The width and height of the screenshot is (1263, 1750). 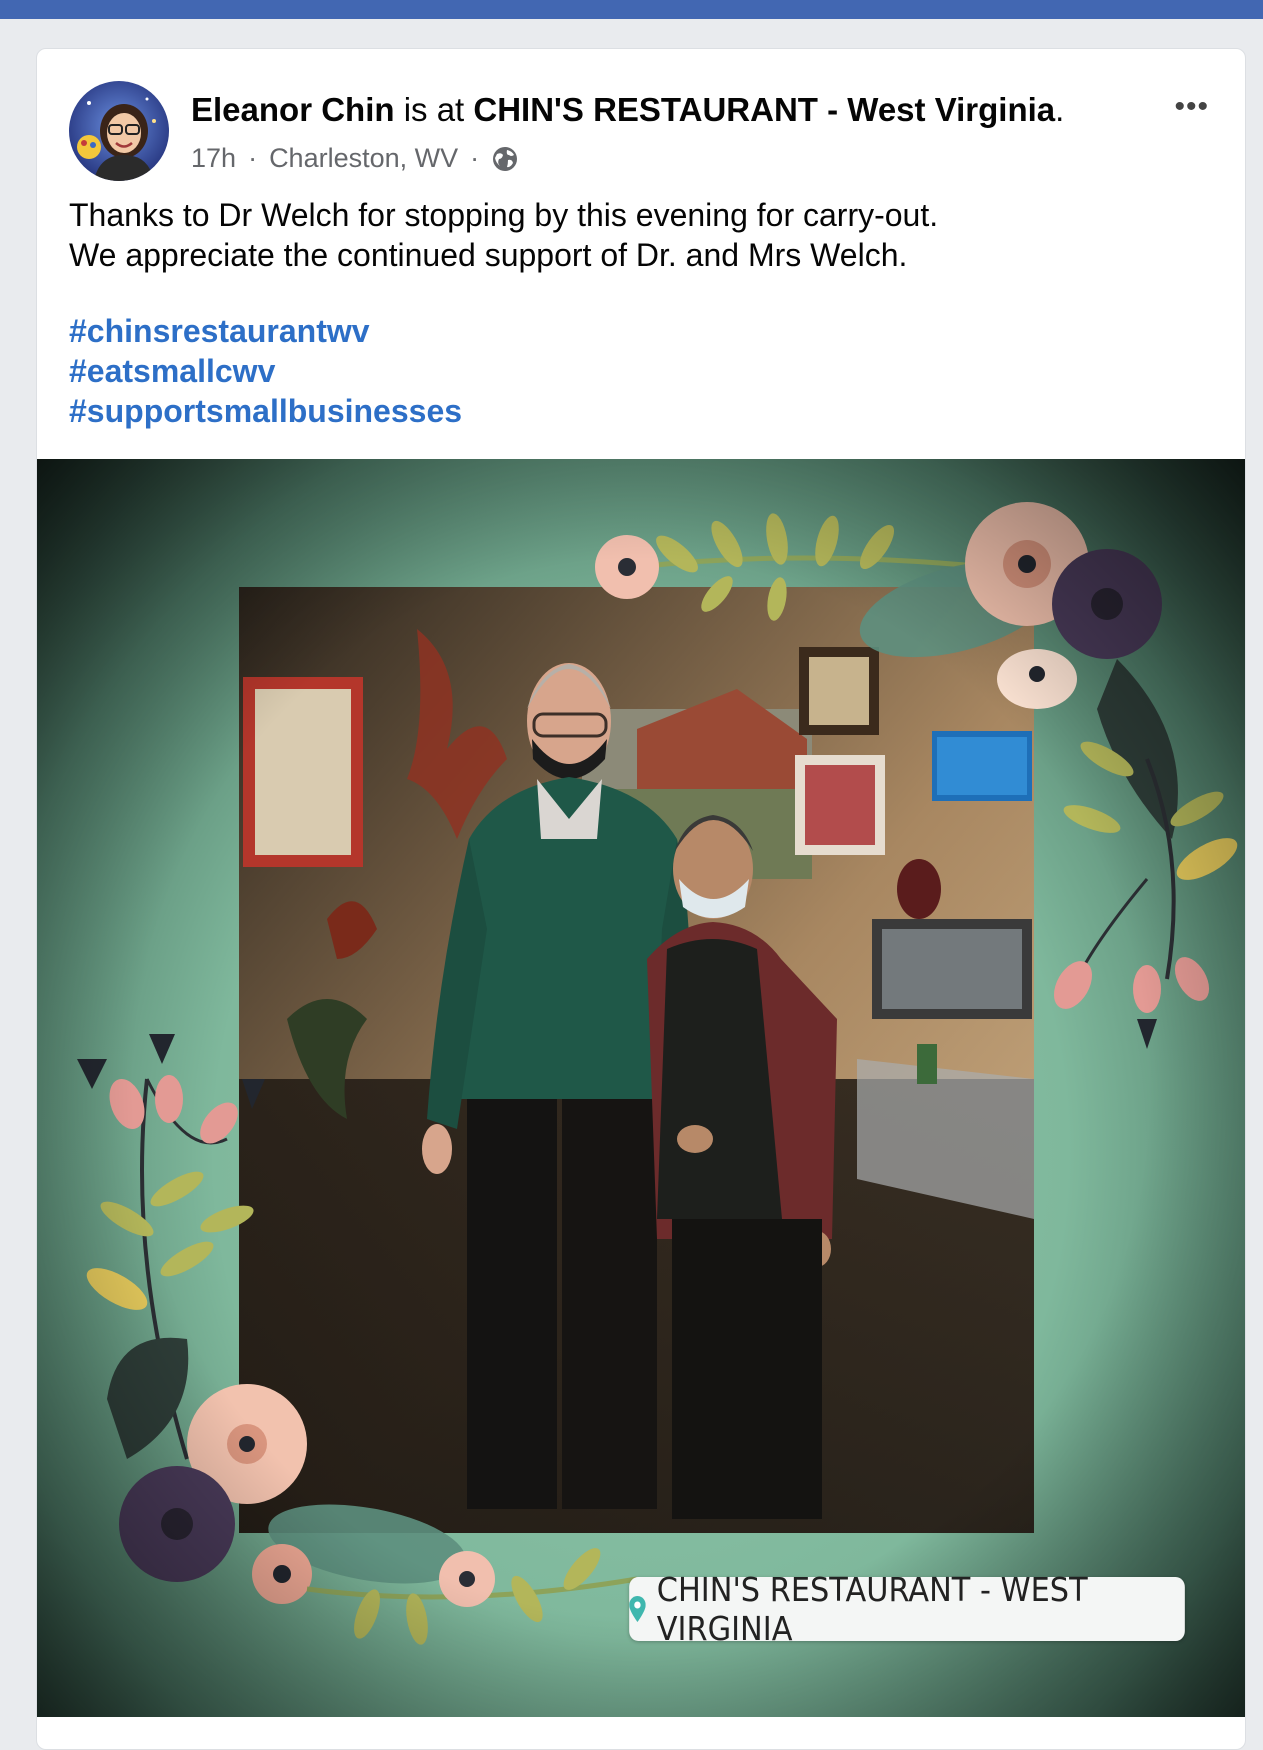 I want to click on hashtag-link: #supportsmallbusinesses, so click(x=265, y=411).